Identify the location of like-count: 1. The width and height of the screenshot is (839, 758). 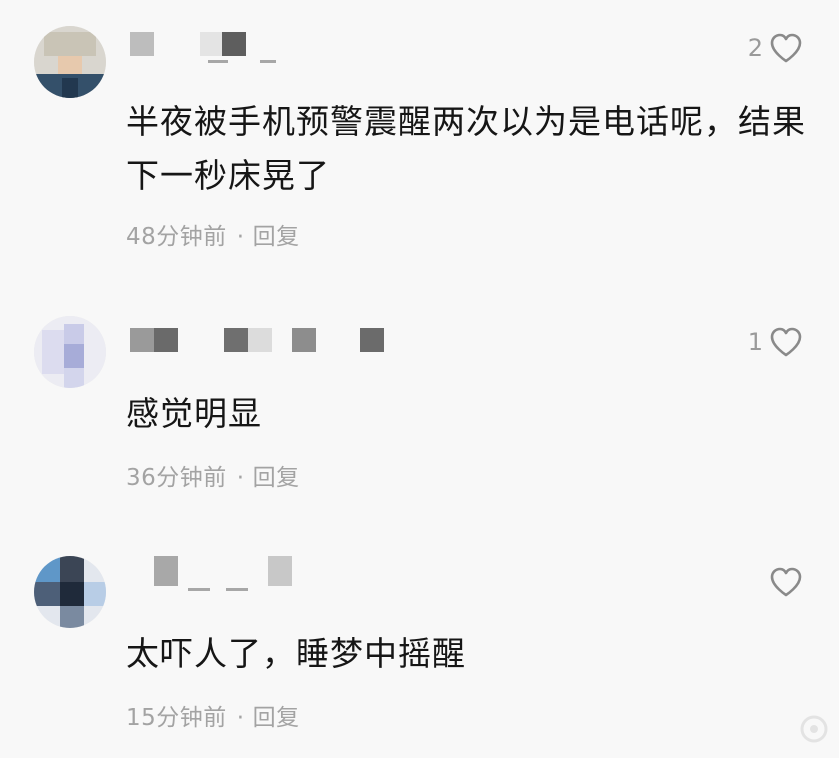
(755, 342).